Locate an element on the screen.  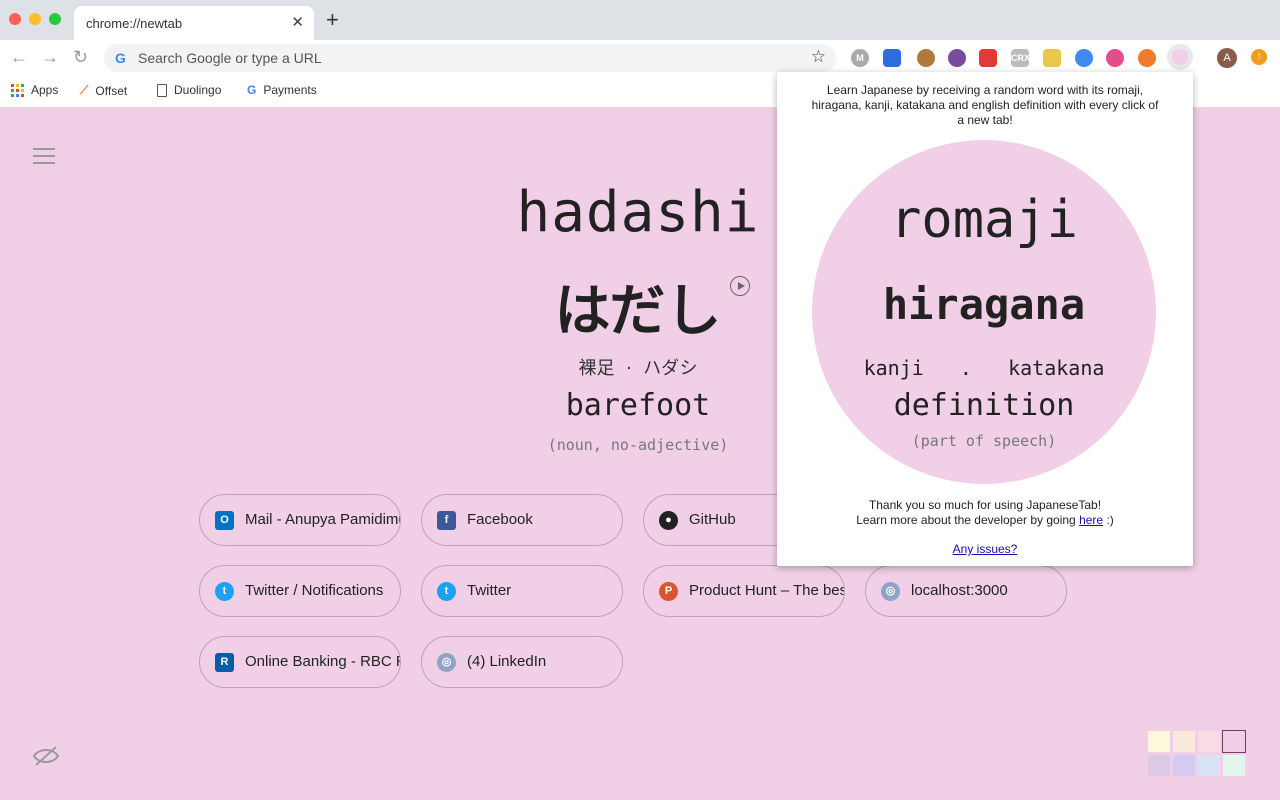
producthunt-icon: P is located at coordinates (668, 591).